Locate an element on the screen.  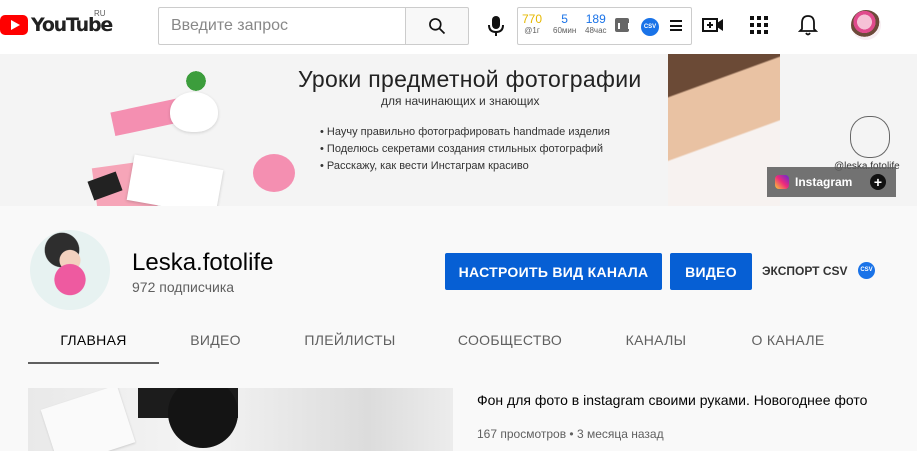
notifications-button is located at coordinates (808, 25).